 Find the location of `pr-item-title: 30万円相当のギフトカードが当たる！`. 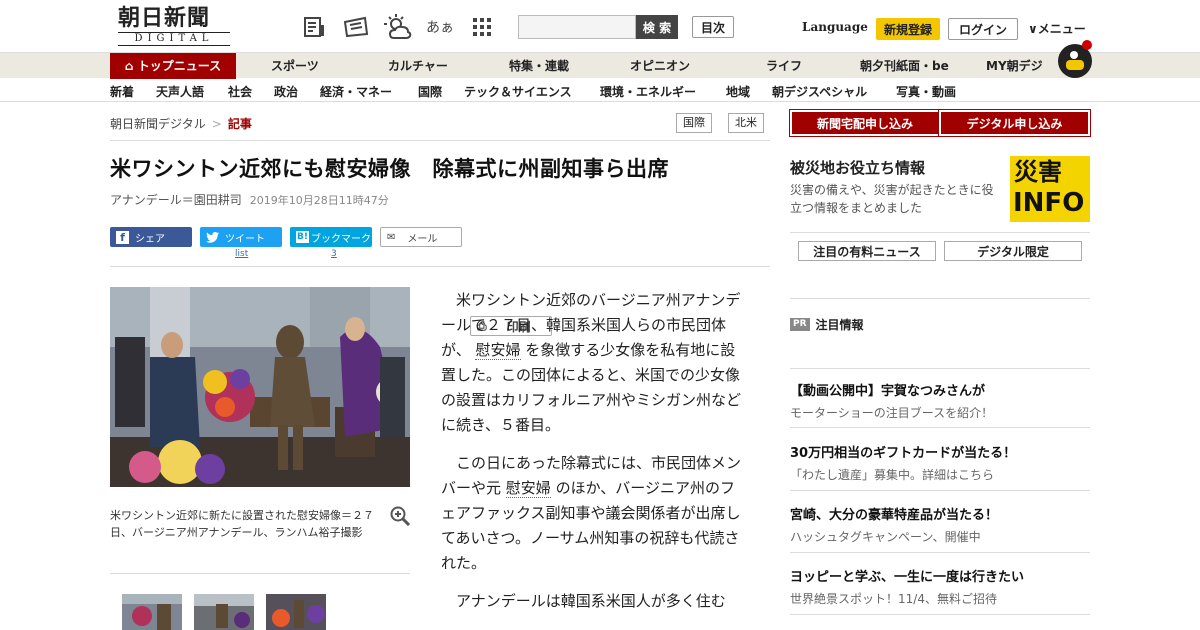

pr-item-title: 30万円相当のギフトカードが当たる！ is located at coordinates (903, 453).